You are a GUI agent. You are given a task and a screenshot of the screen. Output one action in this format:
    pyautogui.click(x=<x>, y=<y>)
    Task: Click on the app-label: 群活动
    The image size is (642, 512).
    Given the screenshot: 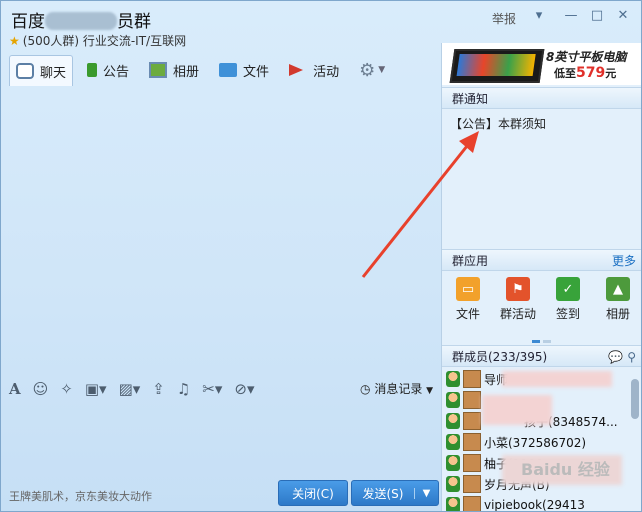 What is the action you would take?
    pyautogui.click(x=517, y=314)
    